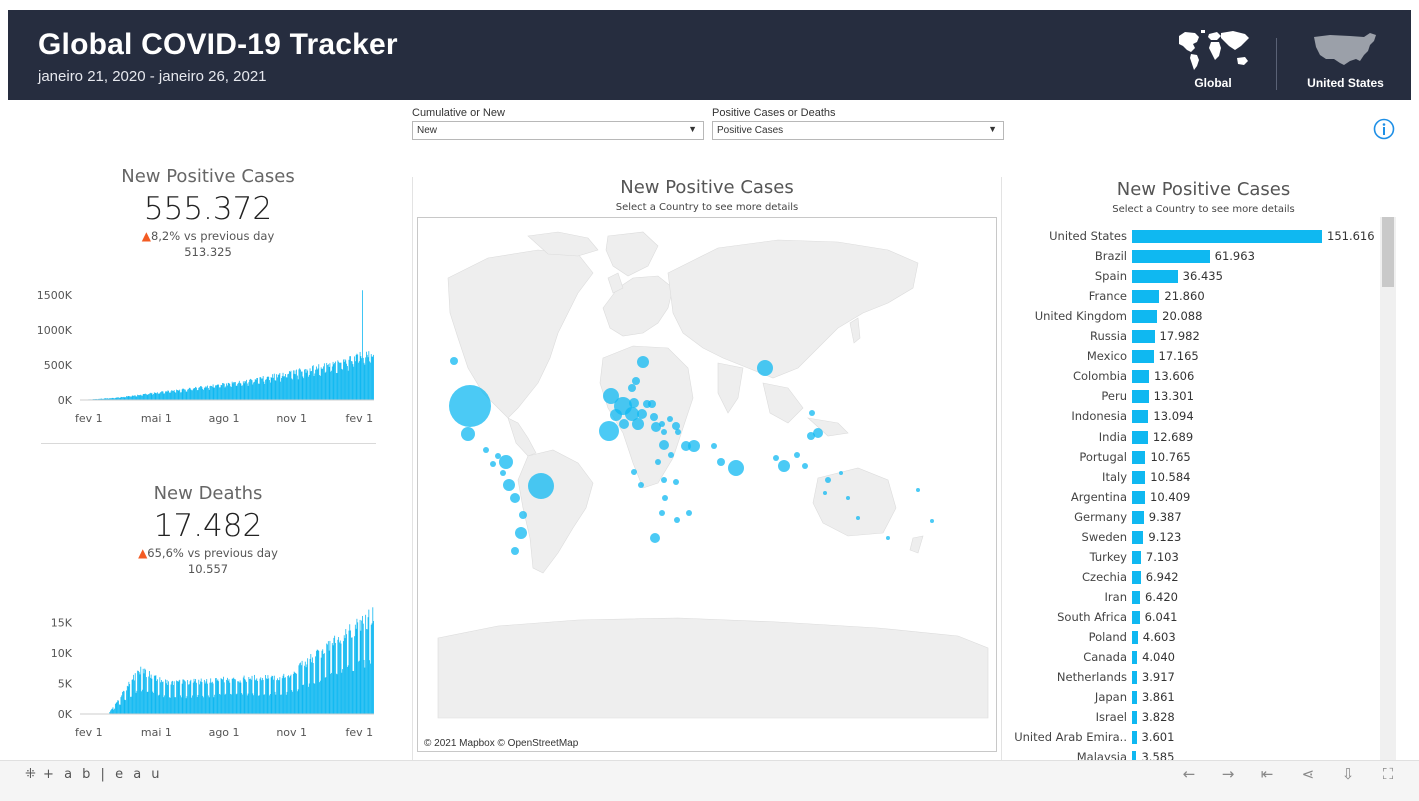 The width and height of the screenshot is (1419, 801). I want to click on scrollbar-thumb, so click(1388, 252).